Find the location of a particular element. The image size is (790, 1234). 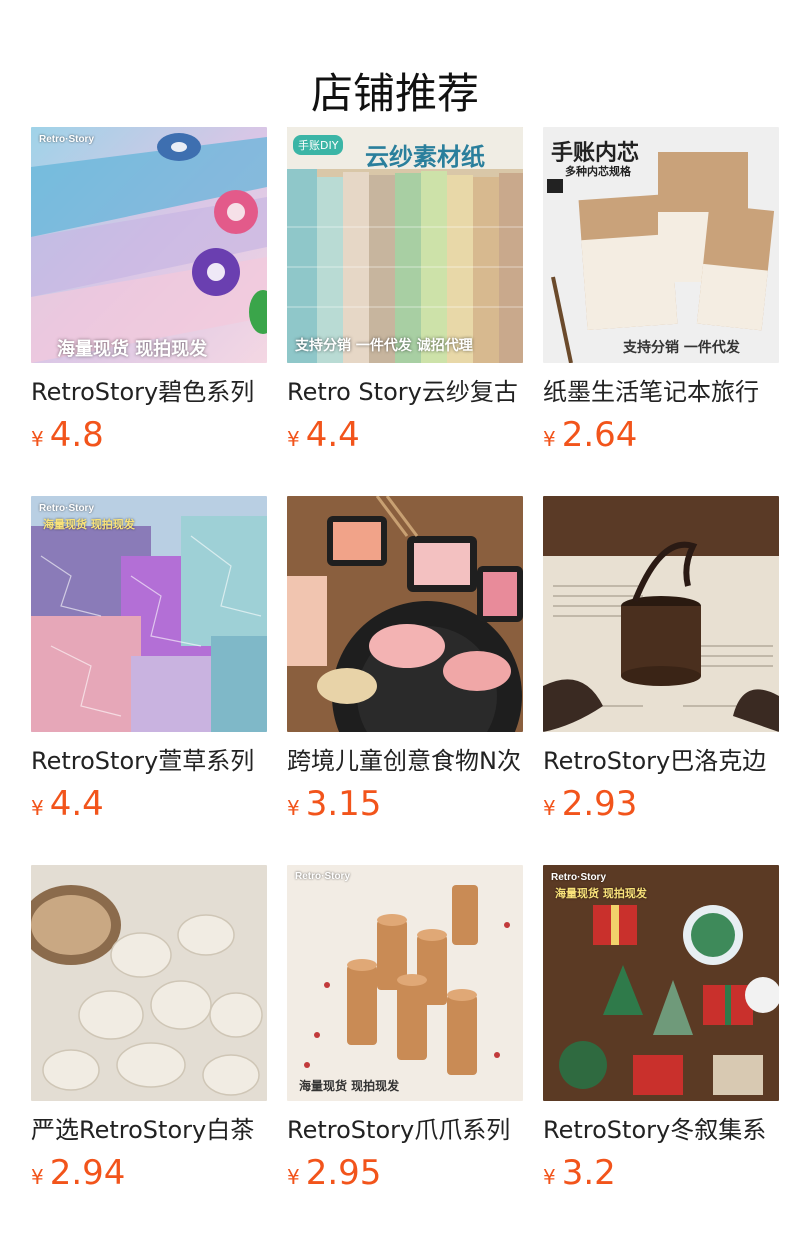

product-card: 严选RetroStory白茶 ¥2.94 is located at coordinates (149, 1049).